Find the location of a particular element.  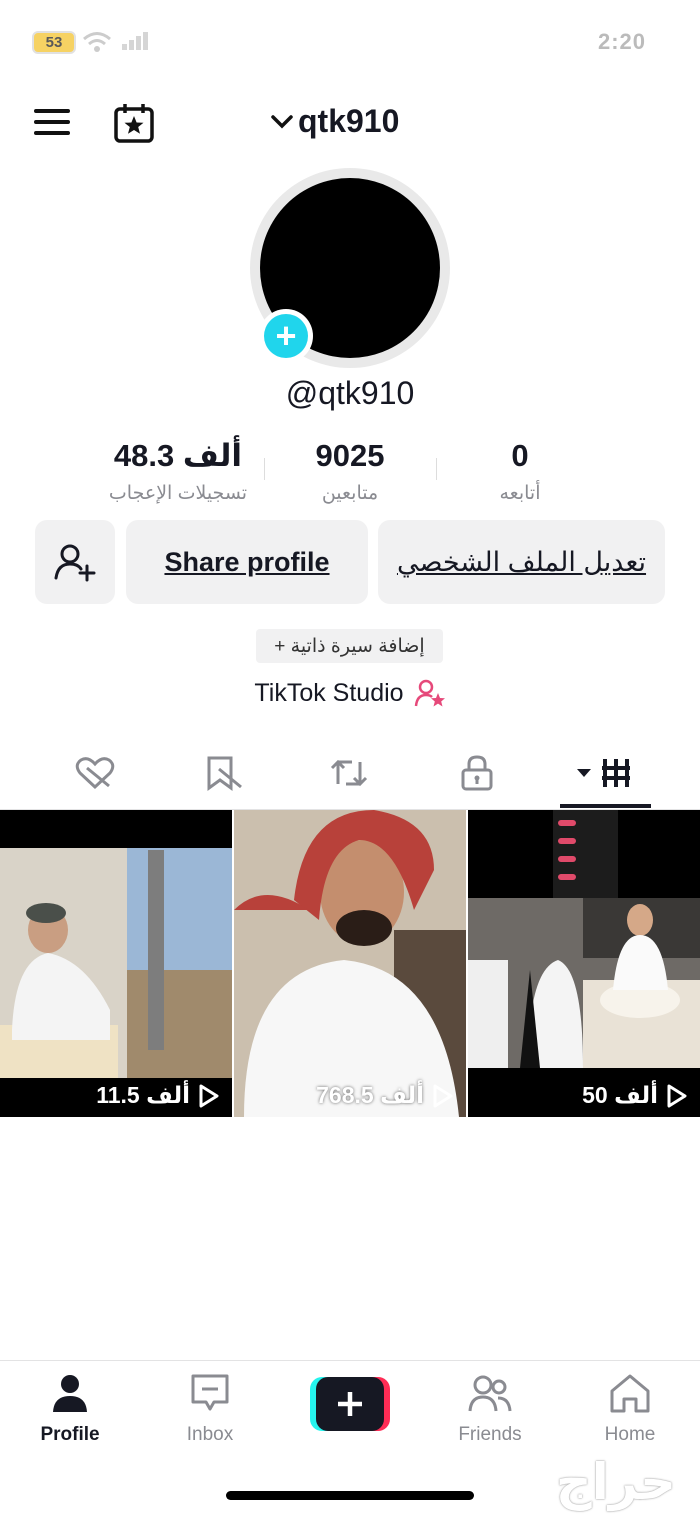

lock-icon is located at coordinates (477, 773).